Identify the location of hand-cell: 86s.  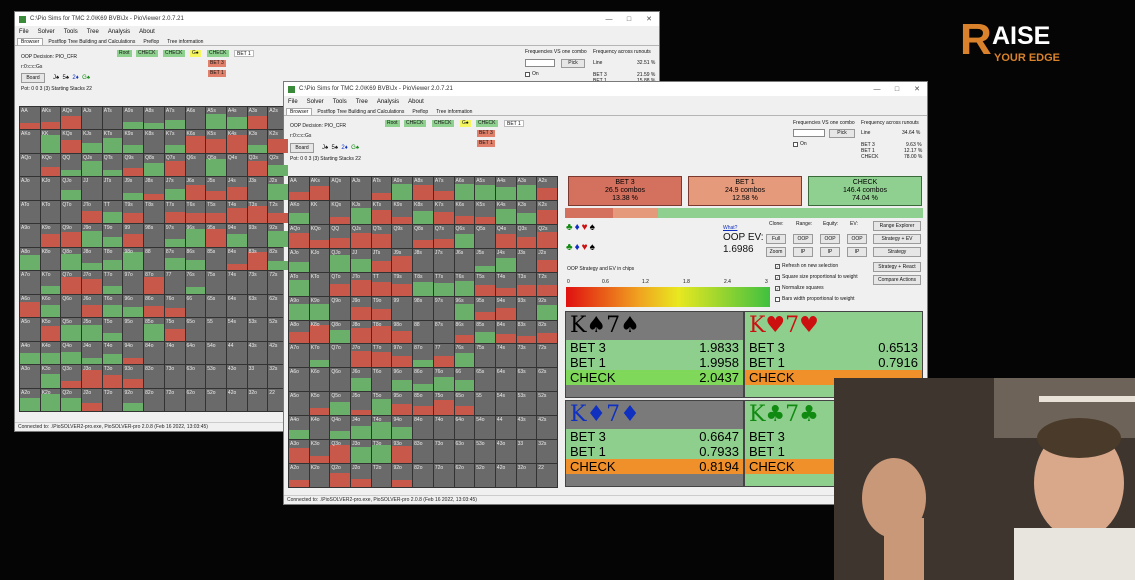
(195, 259).